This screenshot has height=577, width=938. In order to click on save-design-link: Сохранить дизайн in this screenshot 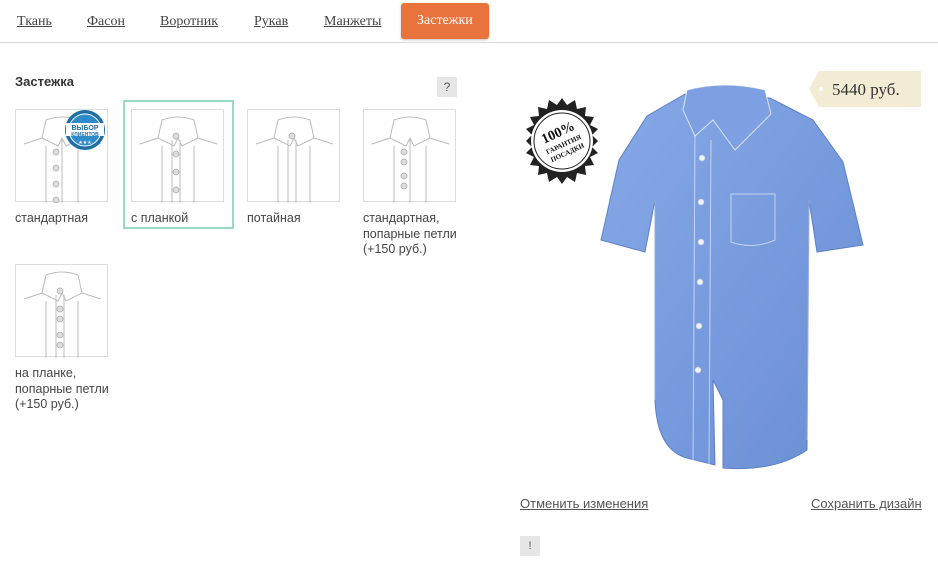, I will do `click(866, 503)`.